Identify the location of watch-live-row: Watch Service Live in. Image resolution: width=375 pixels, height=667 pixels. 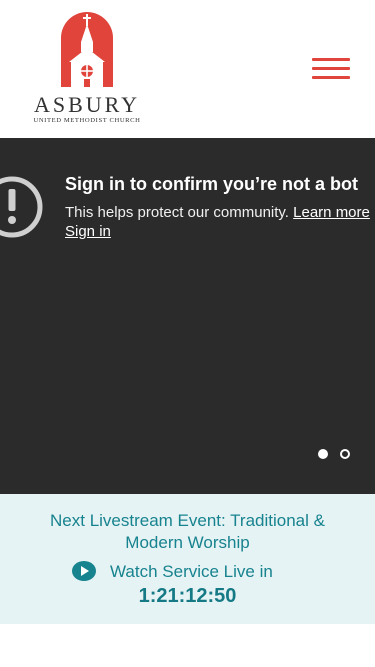
(187, 573).